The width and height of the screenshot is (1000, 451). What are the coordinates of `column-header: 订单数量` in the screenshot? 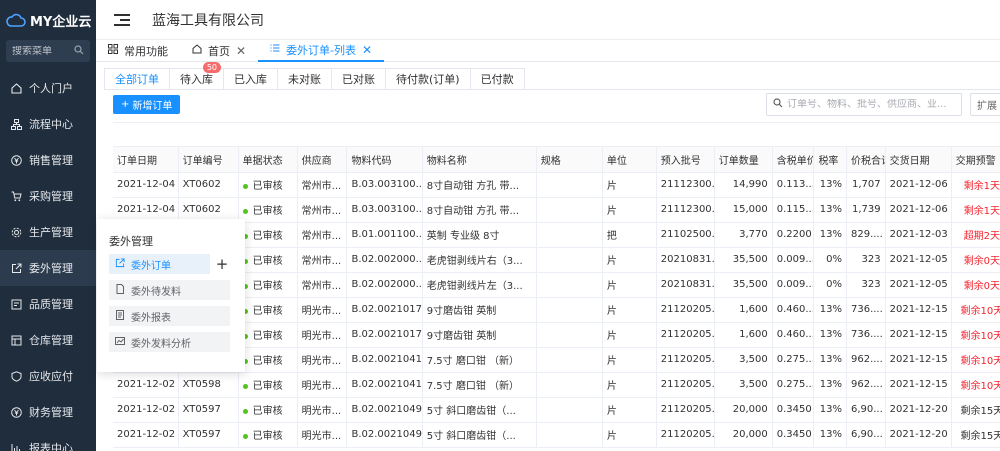 It's located at (743, 159).